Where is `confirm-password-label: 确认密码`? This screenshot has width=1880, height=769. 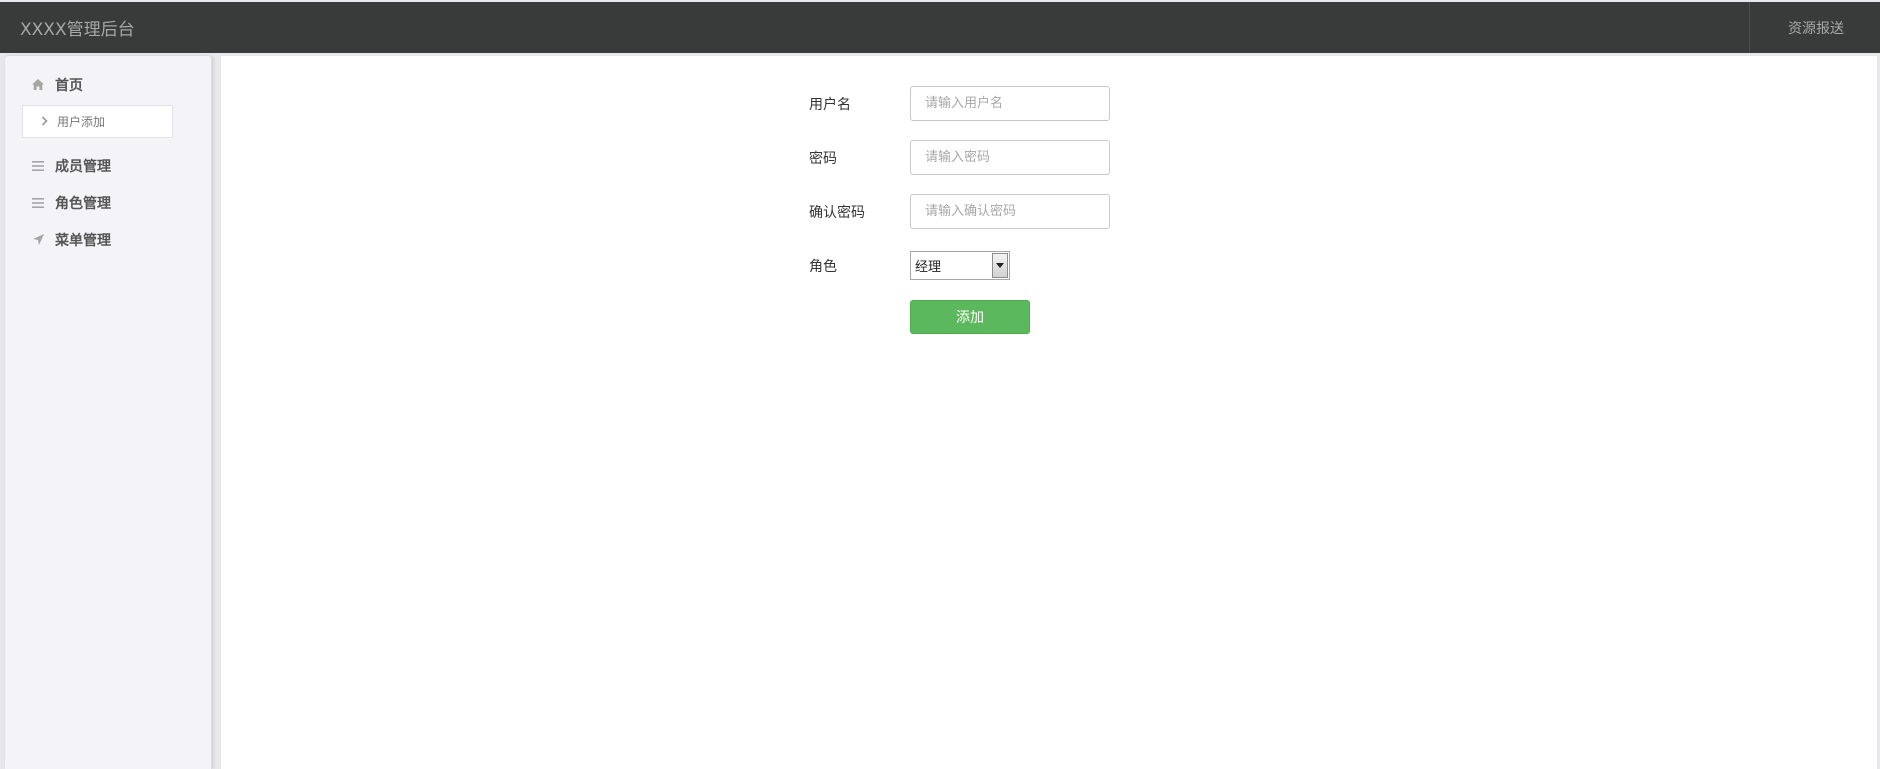
confirm-password-label: 确认密码 is located at coordinates (837, 212).